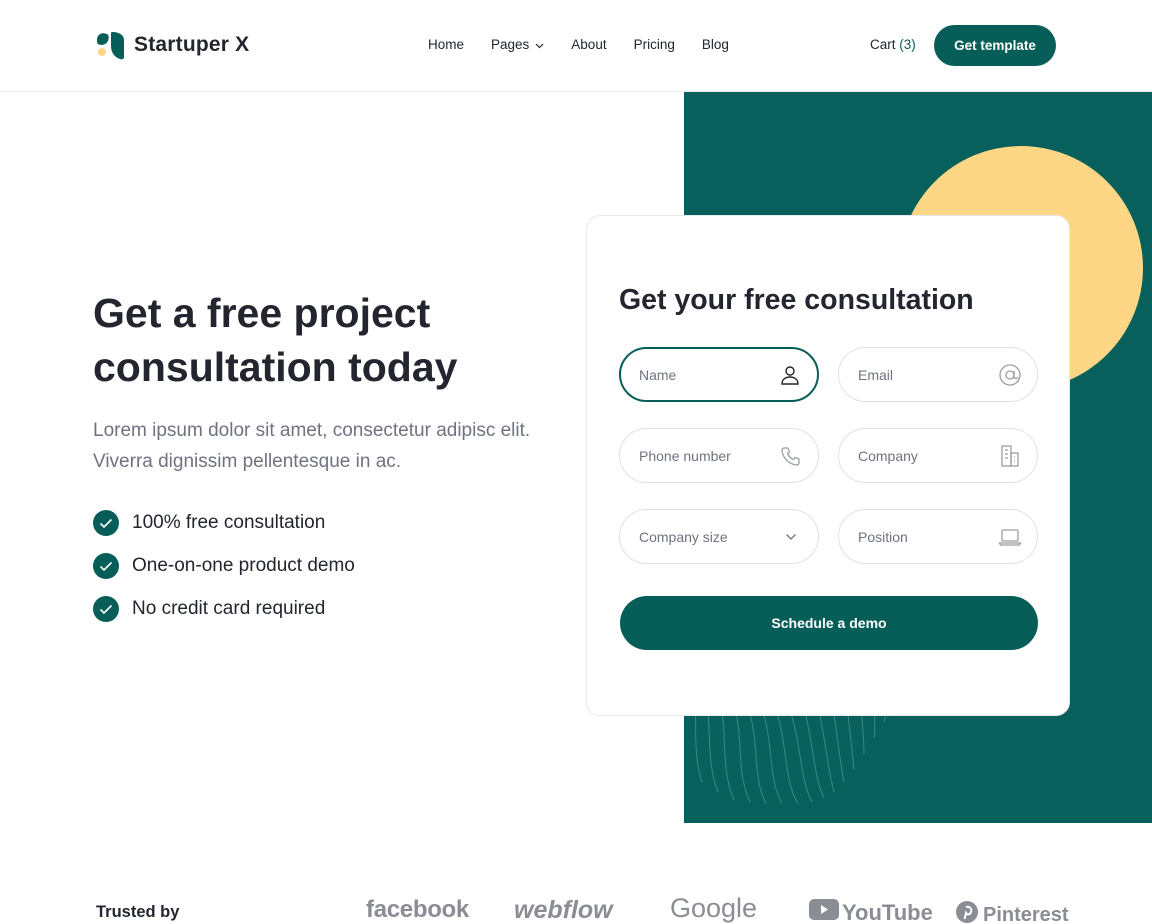 The image size is (1152, 924). I want to click on cart-link: Cart (3), so click(893, 44).